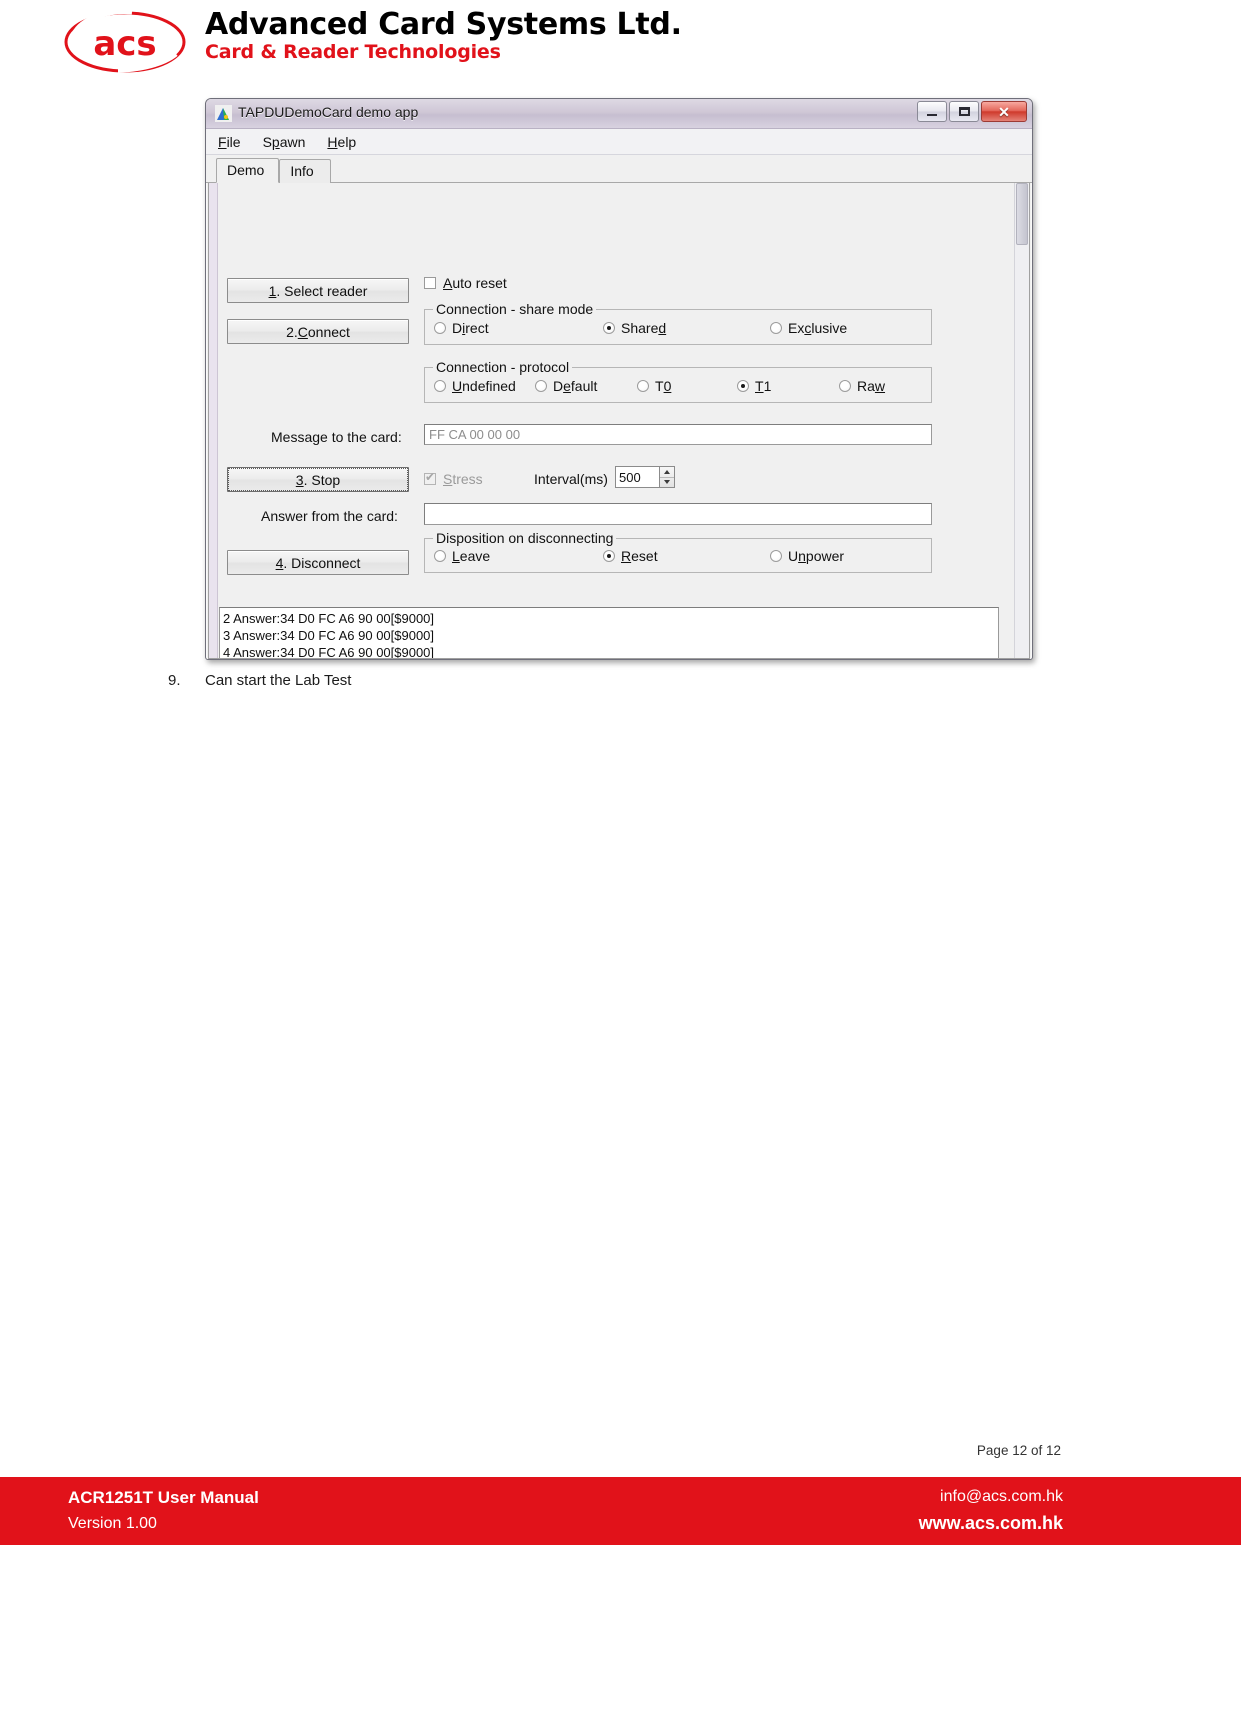  What do you see at coordinates (964, 111) in the screenshot?
I see `maximize-button` at bounding box center [964, 111].